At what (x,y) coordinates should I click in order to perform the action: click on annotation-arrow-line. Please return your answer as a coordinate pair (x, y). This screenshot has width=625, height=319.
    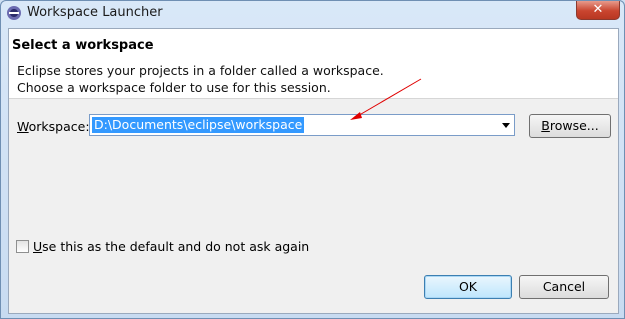
    Looking at the image, I should click on (388, 98).